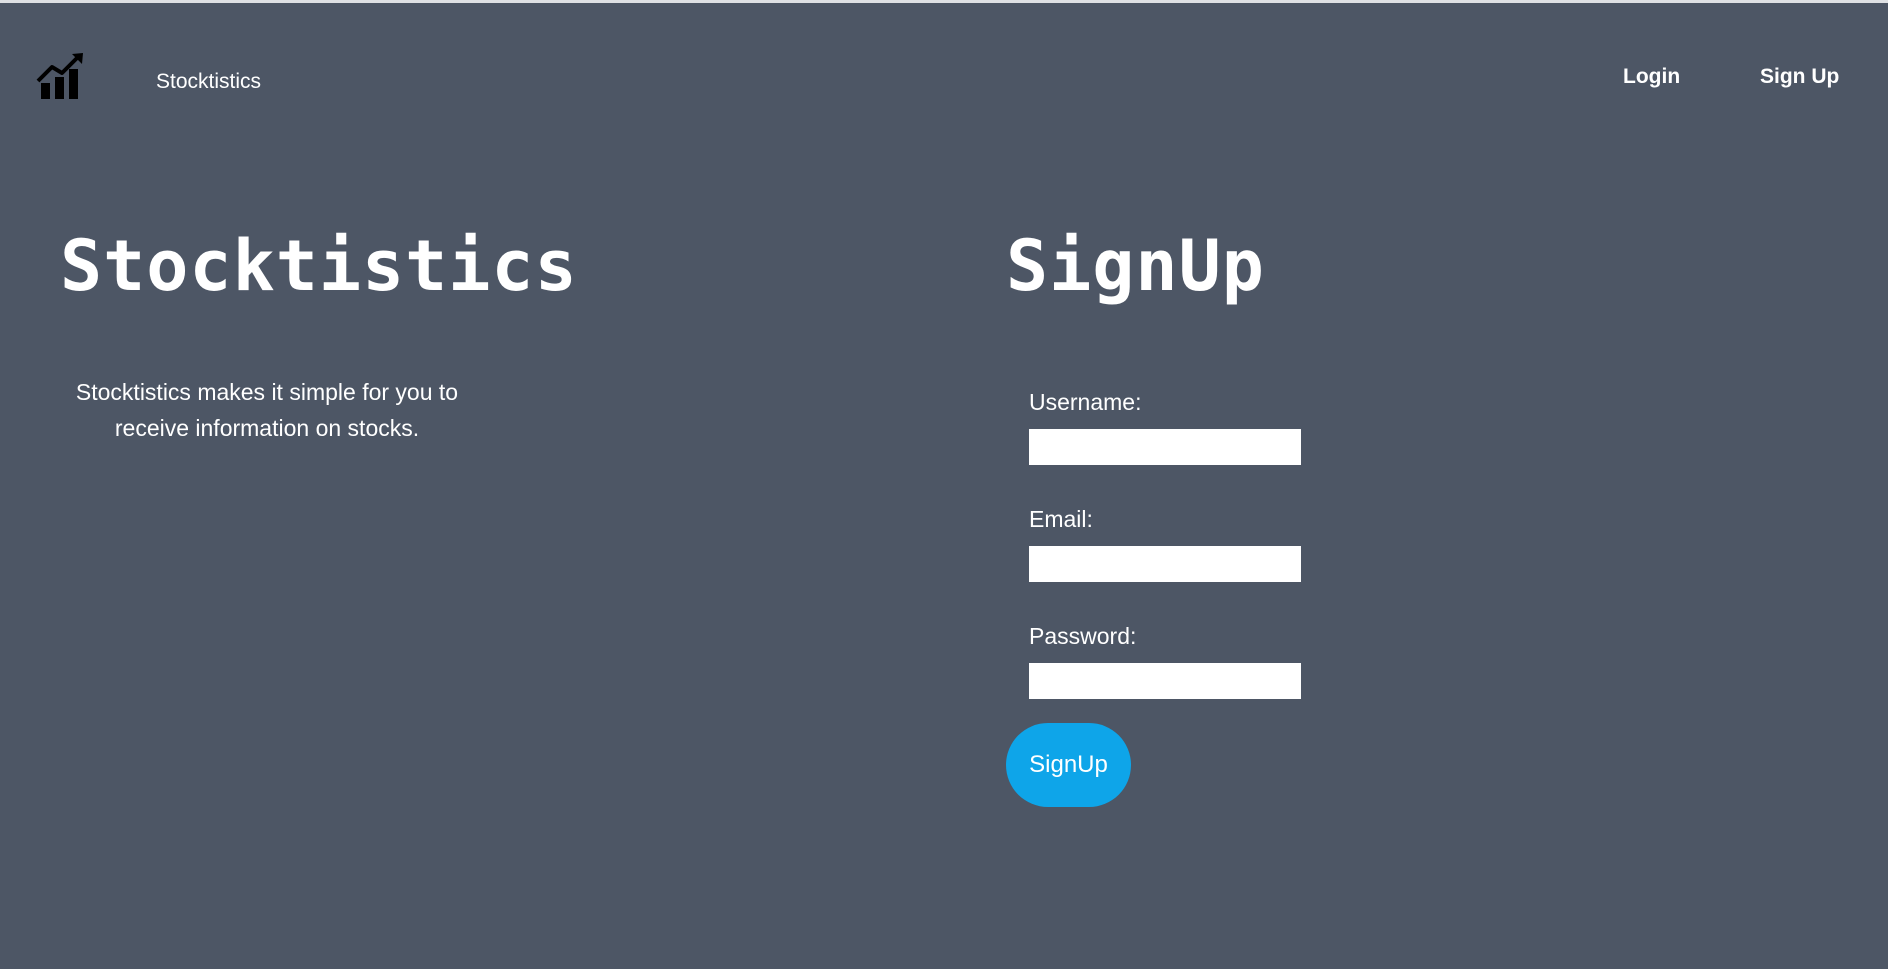 Image resolution: width=1888 pixels, height=969 pixels. I want to click on hero-title: Stocktistics, so click(319, 266).